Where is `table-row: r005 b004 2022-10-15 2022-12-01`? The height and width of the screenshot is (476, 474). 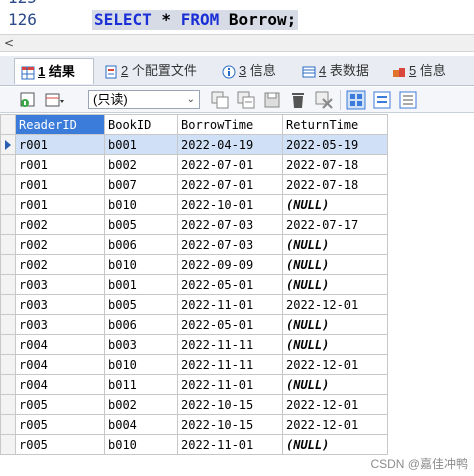 table-row: r005 b004 2022-10-15 2022-12-01 is located at coordinates (194, 424).